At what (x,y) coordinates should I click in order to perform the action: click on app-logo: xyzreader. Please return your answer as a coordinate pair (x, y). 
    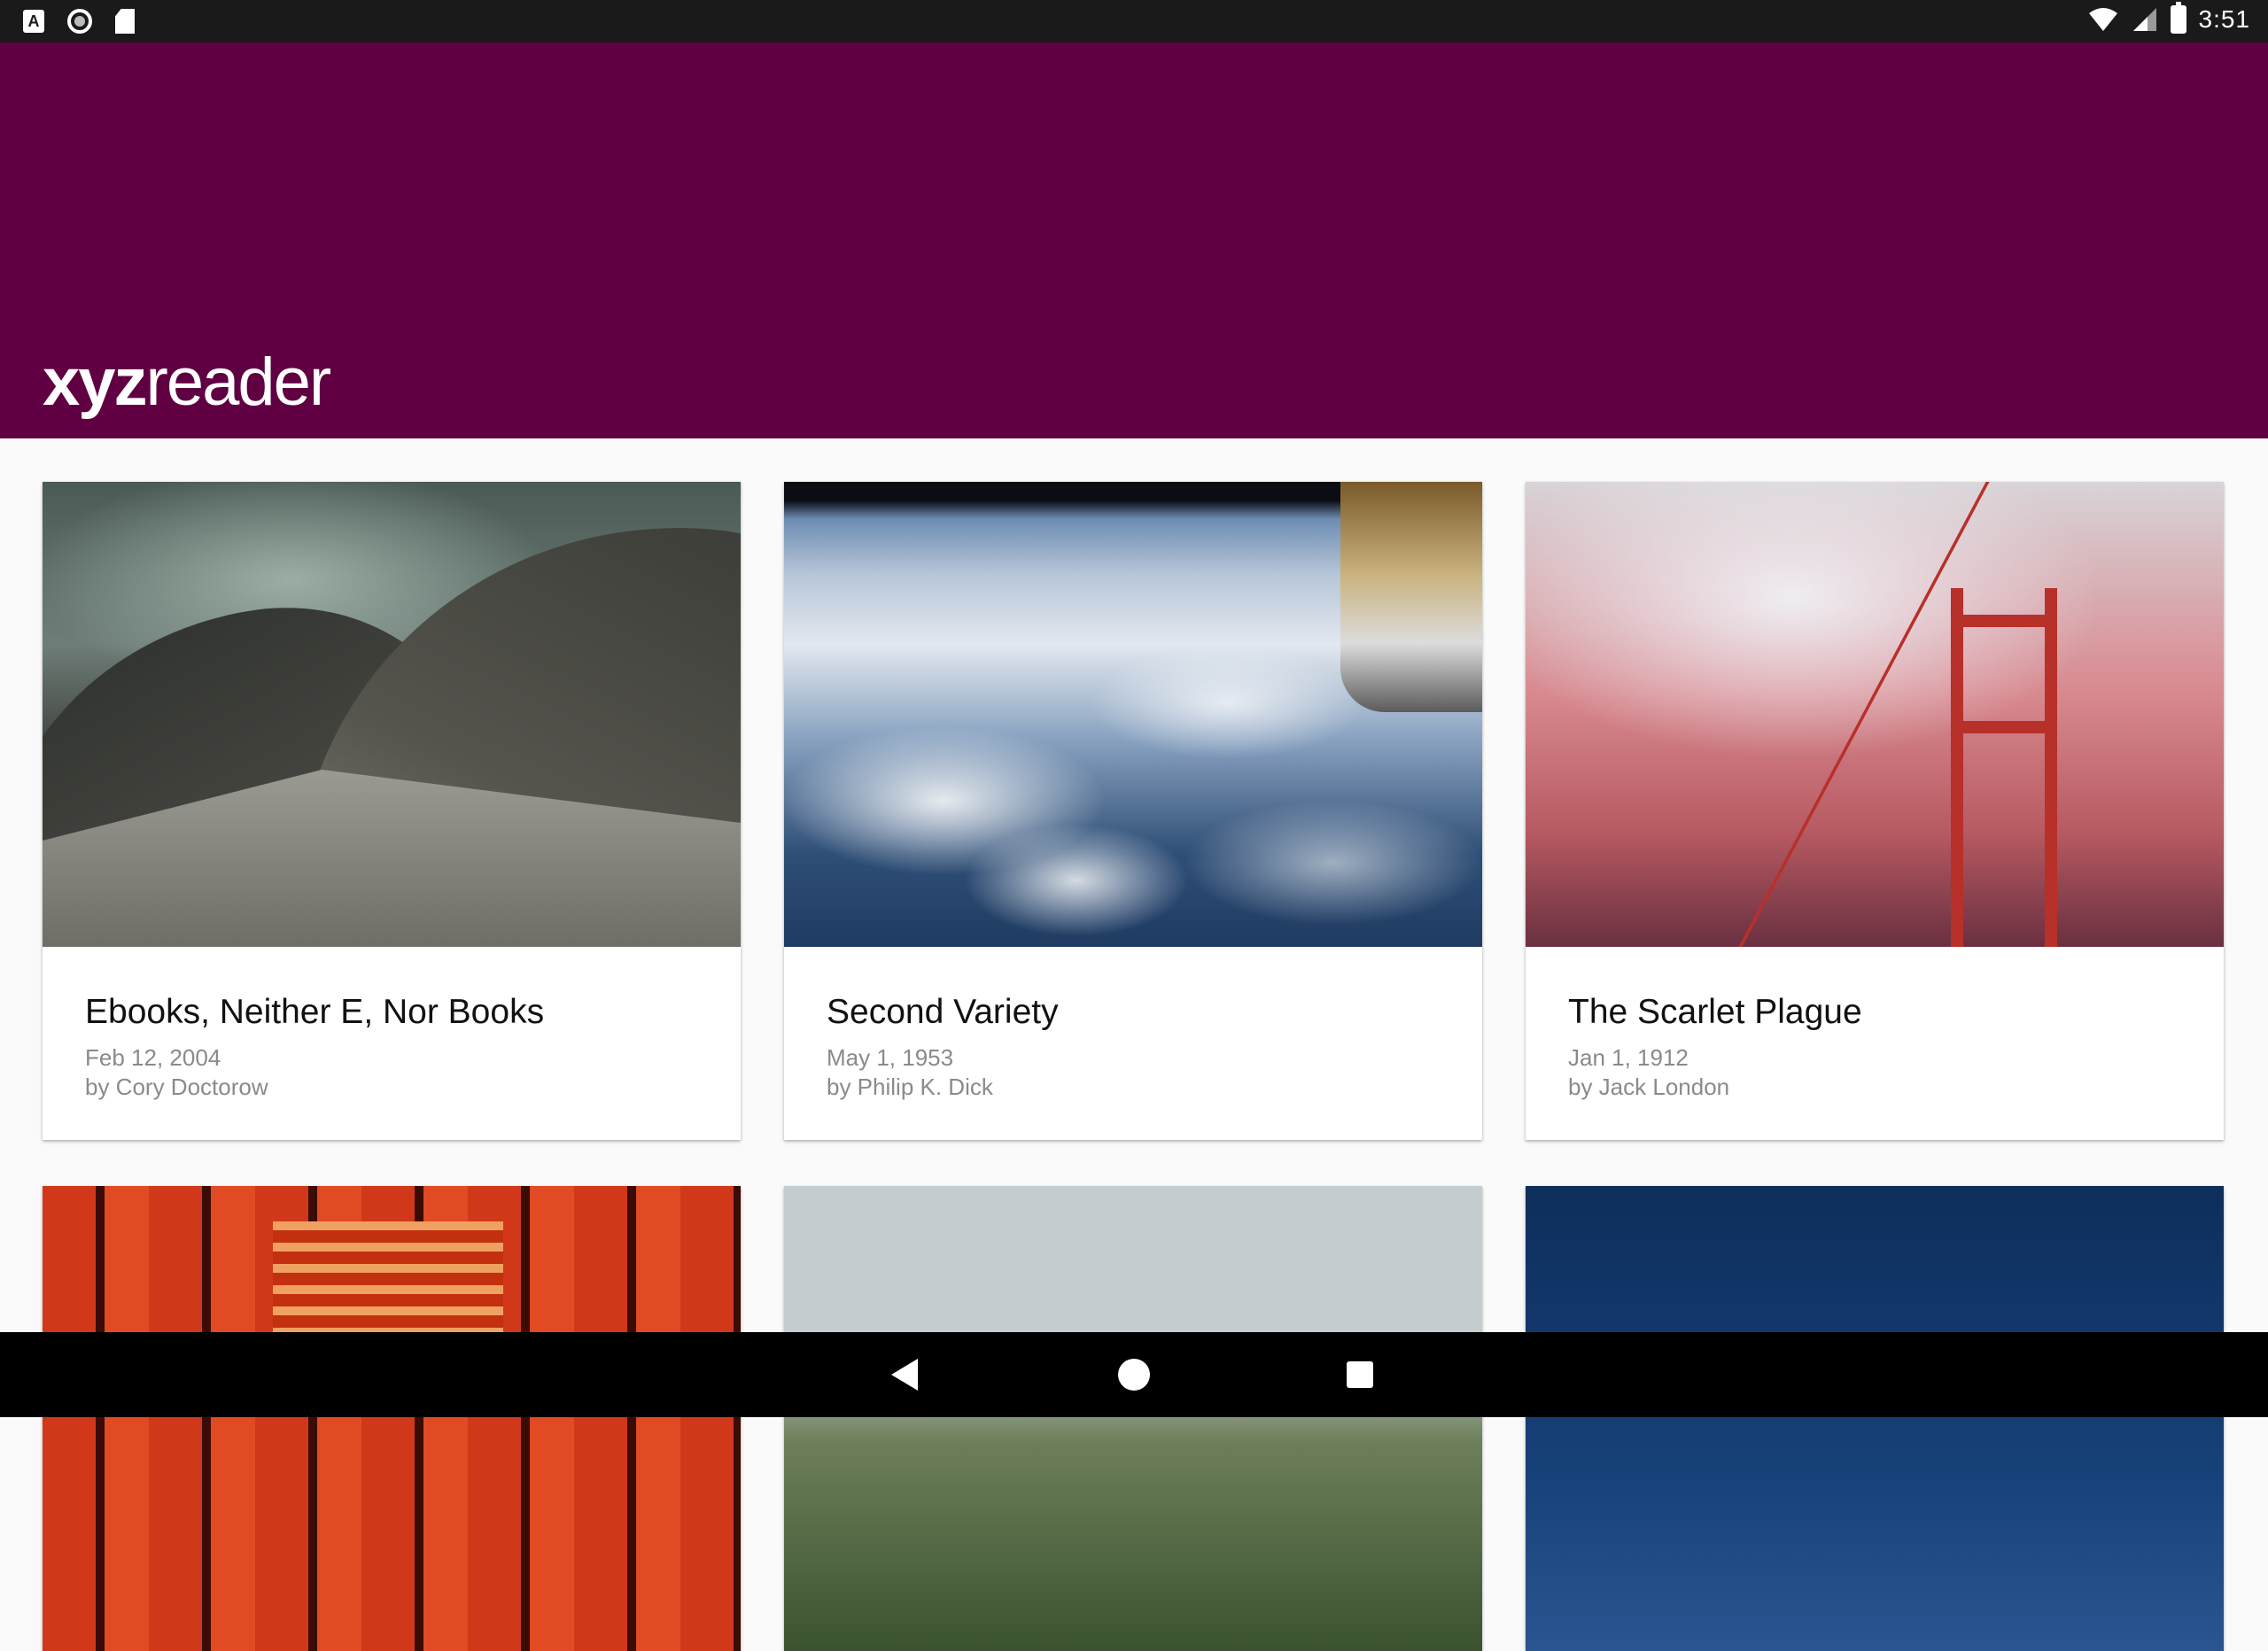
    Looking at the image, I should click on (187, 382).